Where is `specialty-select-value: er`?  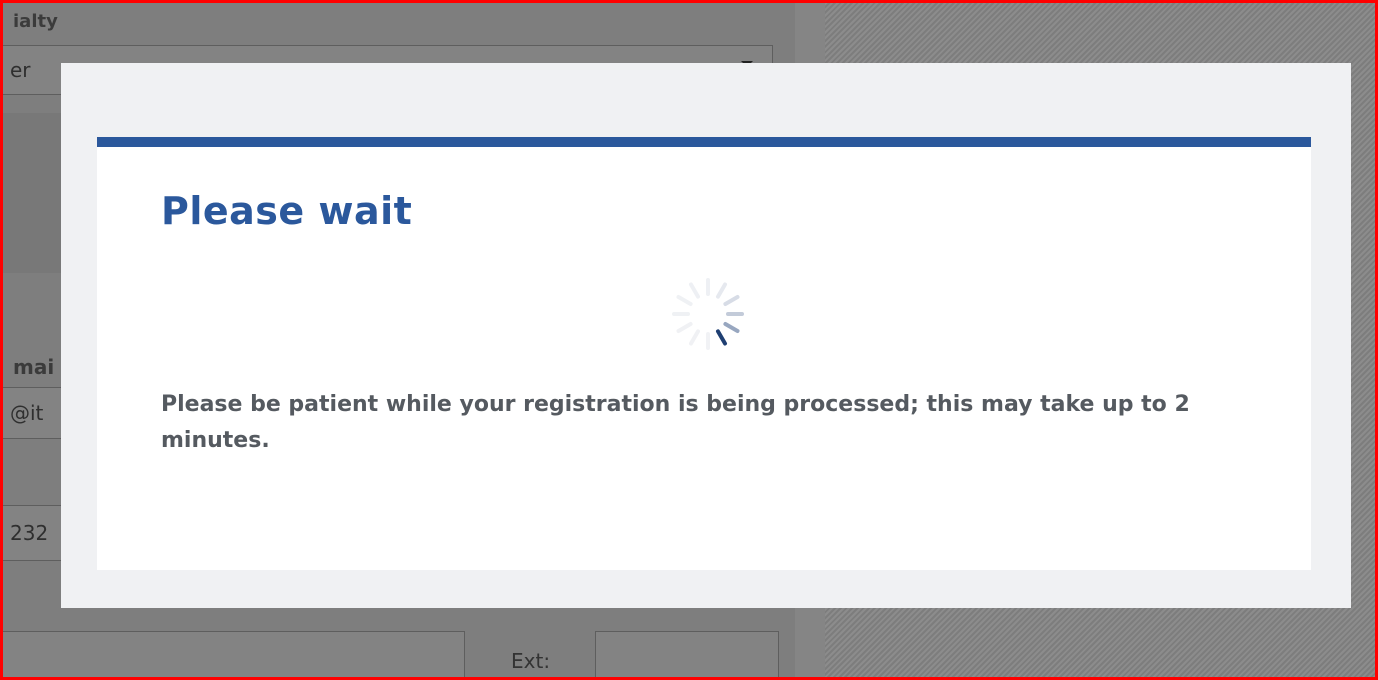
specialty-select-value: er is located at coordinates (20, 70).